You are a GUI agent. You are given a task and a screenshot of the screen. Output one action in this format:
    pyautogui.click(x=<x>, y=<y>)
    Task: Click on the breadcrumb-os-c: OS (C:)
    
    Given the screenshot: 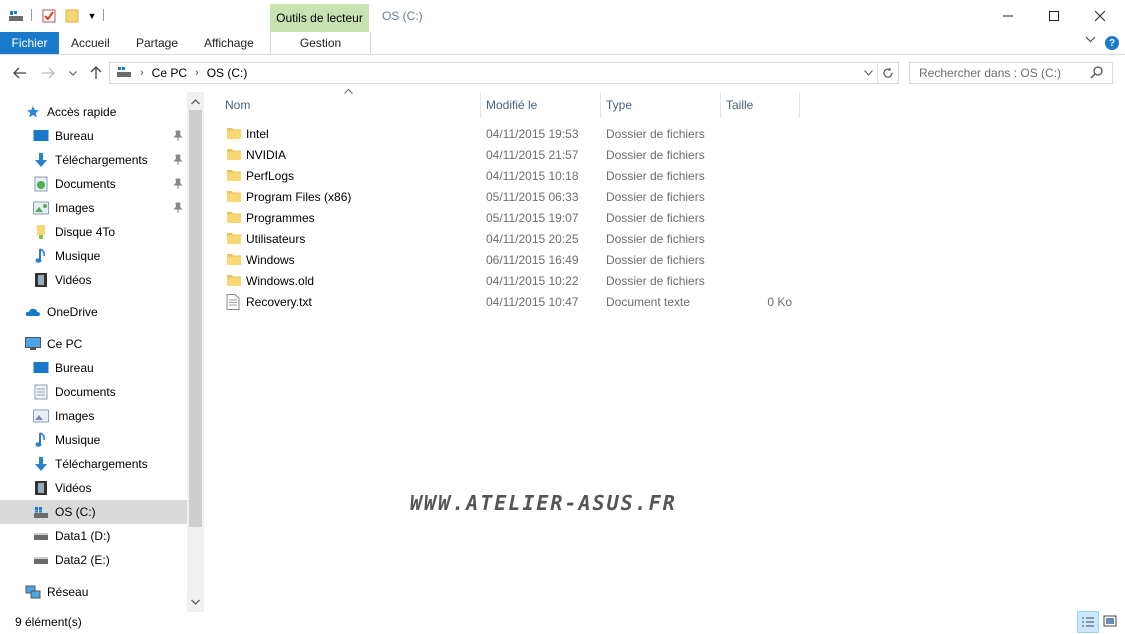 What is the action you would take?
    pyautogui.click(x=227, y=73)
    